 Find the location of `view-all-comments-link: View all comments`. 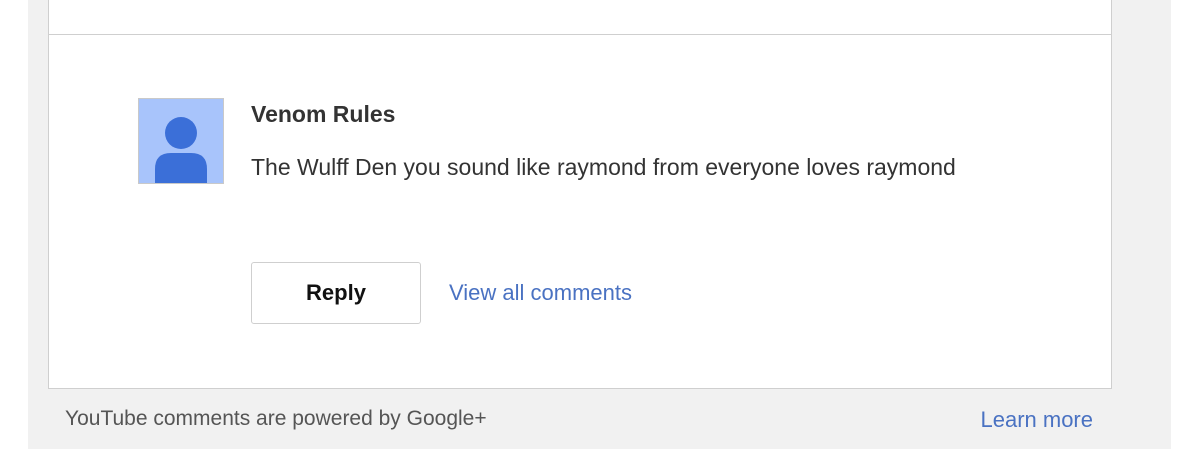

view-all-comments-link: View all comments is located at coordinates (540, 293).